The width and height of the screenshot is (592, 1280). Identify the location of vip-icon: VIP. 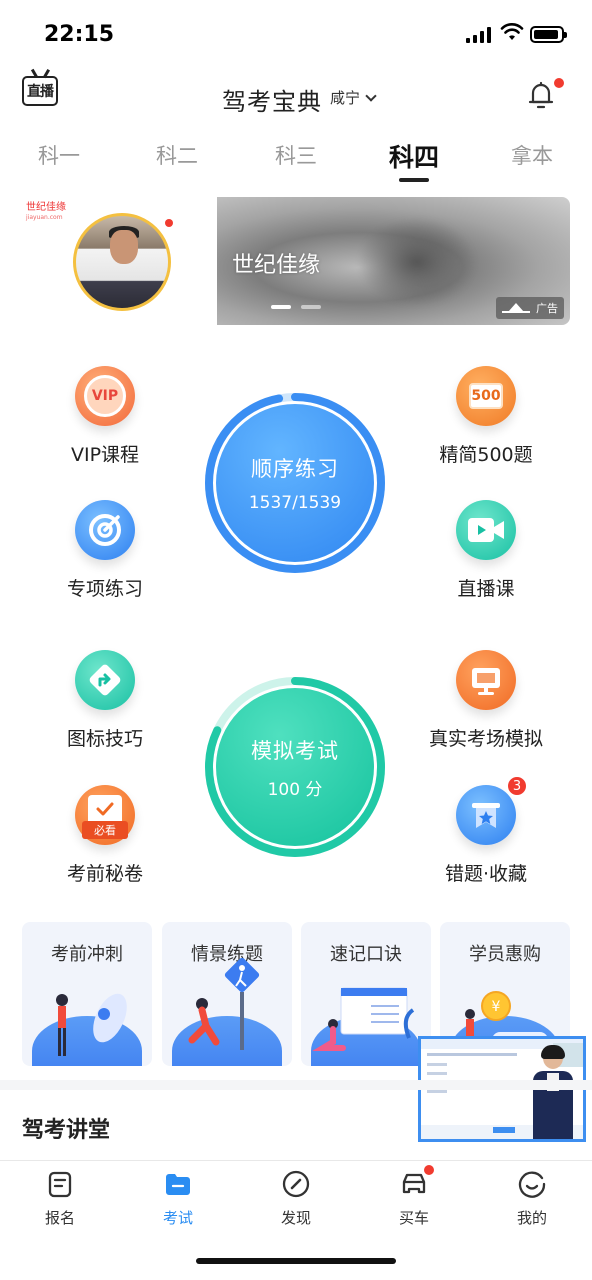
(105, 396).